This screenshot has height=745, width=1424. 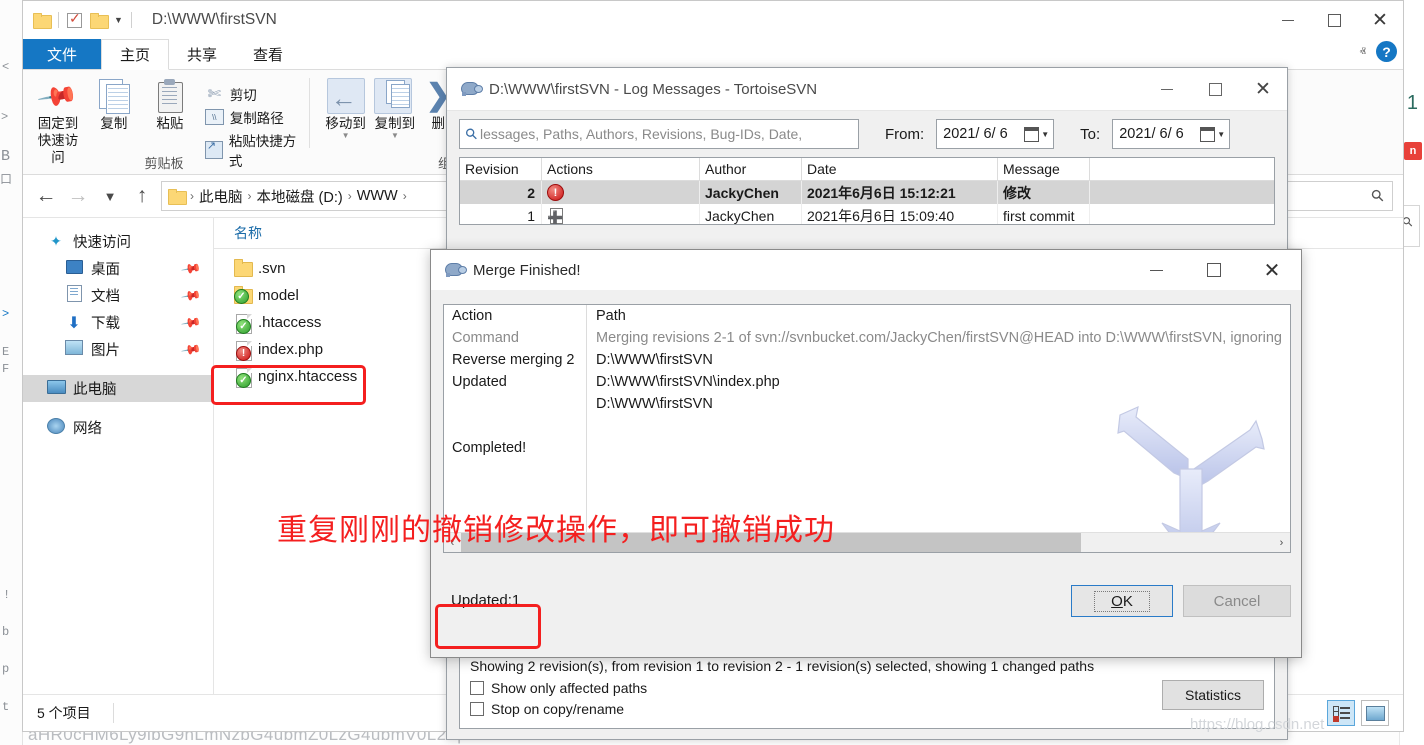 I want to click on details-view-icon, so click(x=1341, y=714).